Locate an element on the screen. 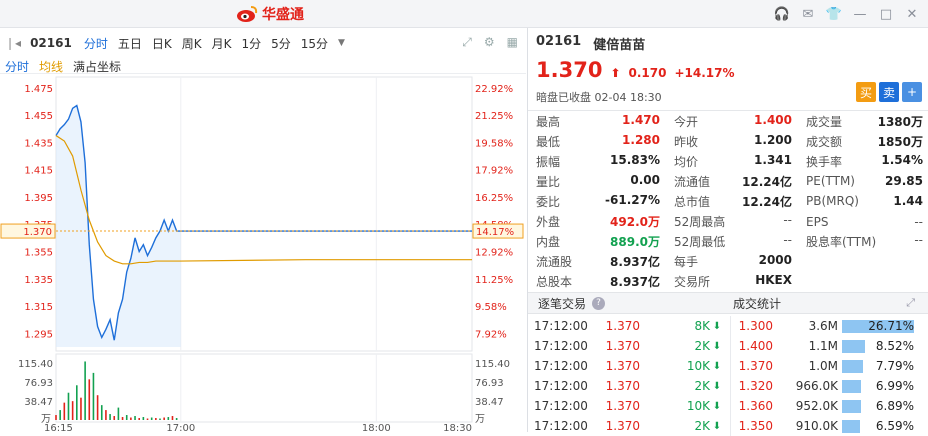 Image resolution: width=928 pixels, height=436 pixels. indicator-avg: 均线 is located at coordinates (51, 66).